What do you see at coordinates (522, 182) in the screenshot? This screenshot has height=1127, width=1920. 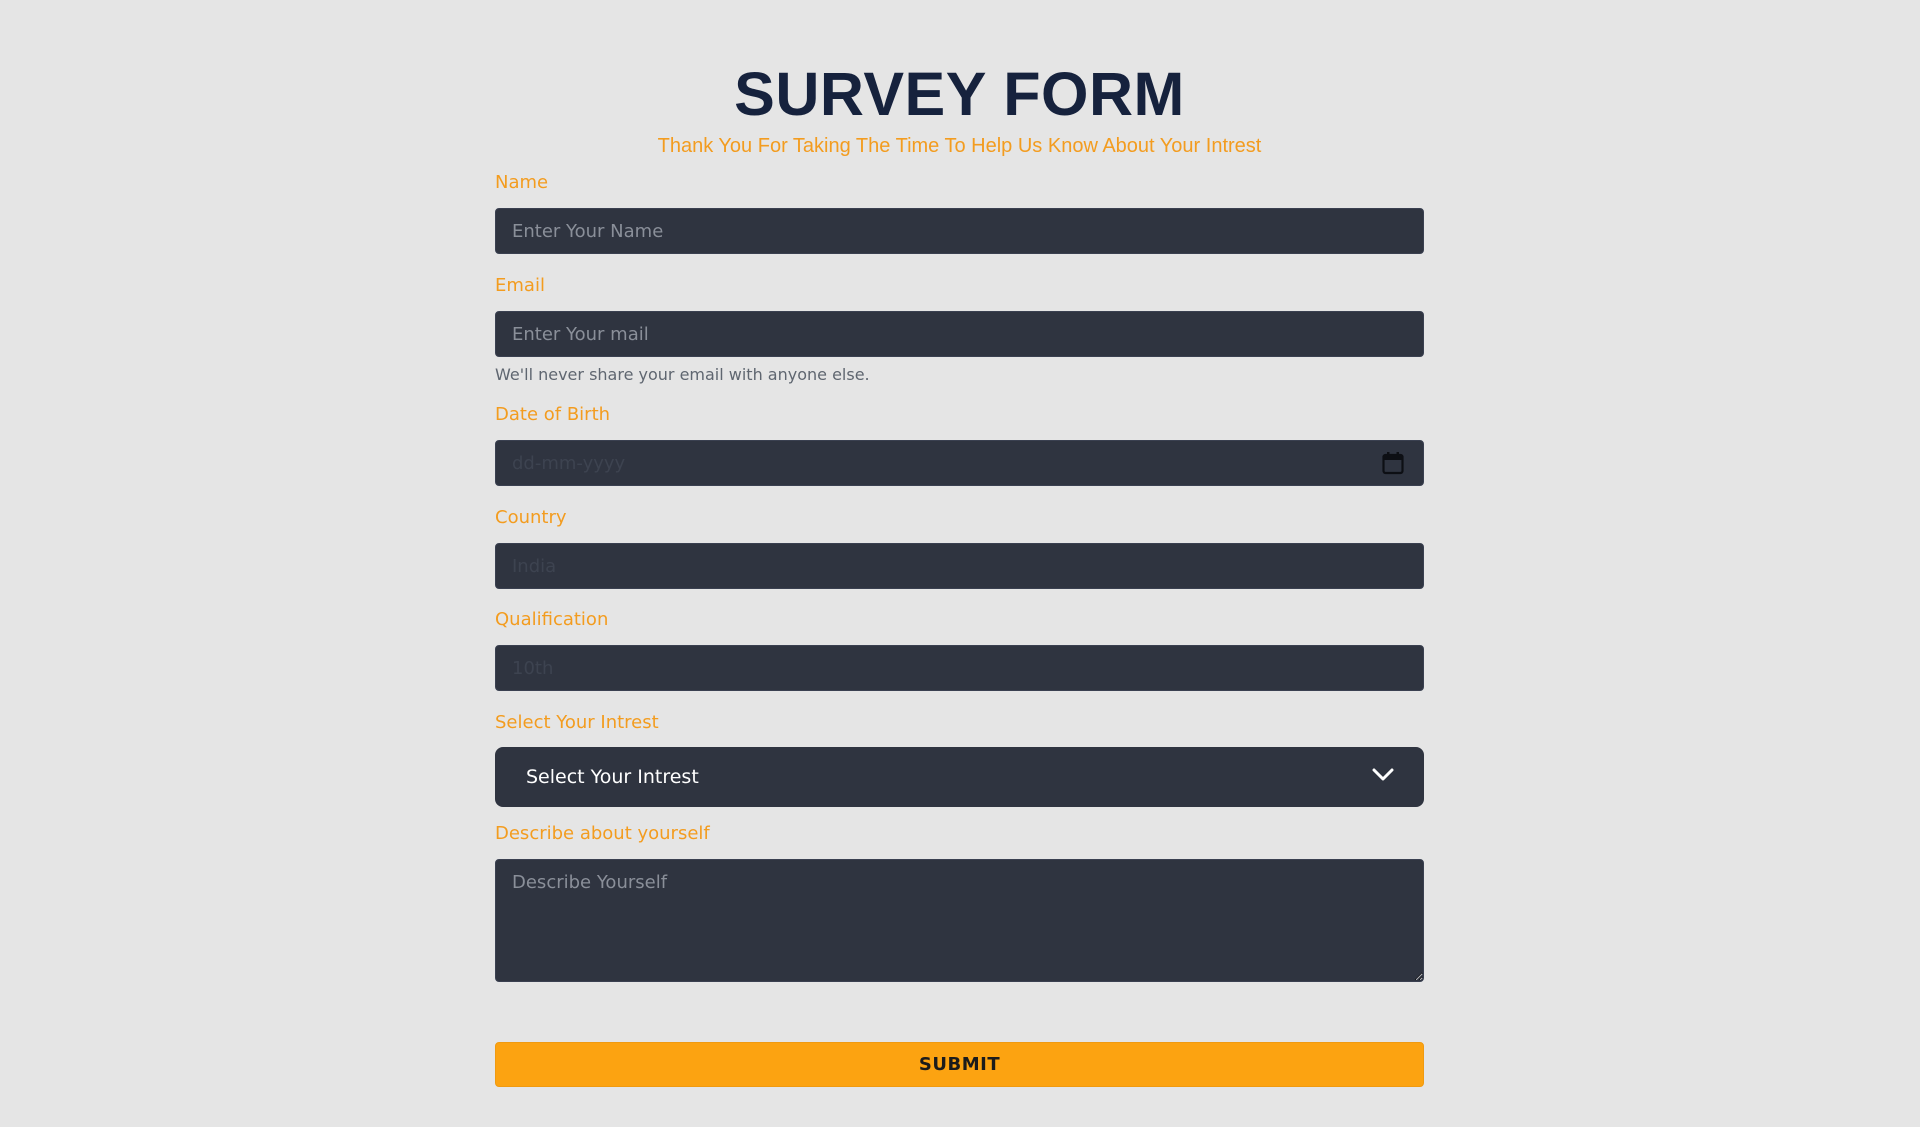 I see `name-label: Name` at bounding box center [522, 182].